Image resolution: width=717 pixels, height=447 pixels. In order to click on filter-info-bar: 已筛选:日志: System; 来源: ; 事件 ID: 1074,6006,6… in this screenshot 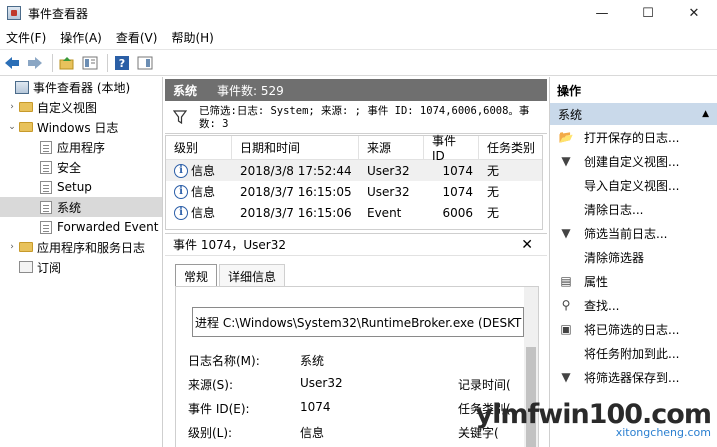, I will do `click(356, 118)`.